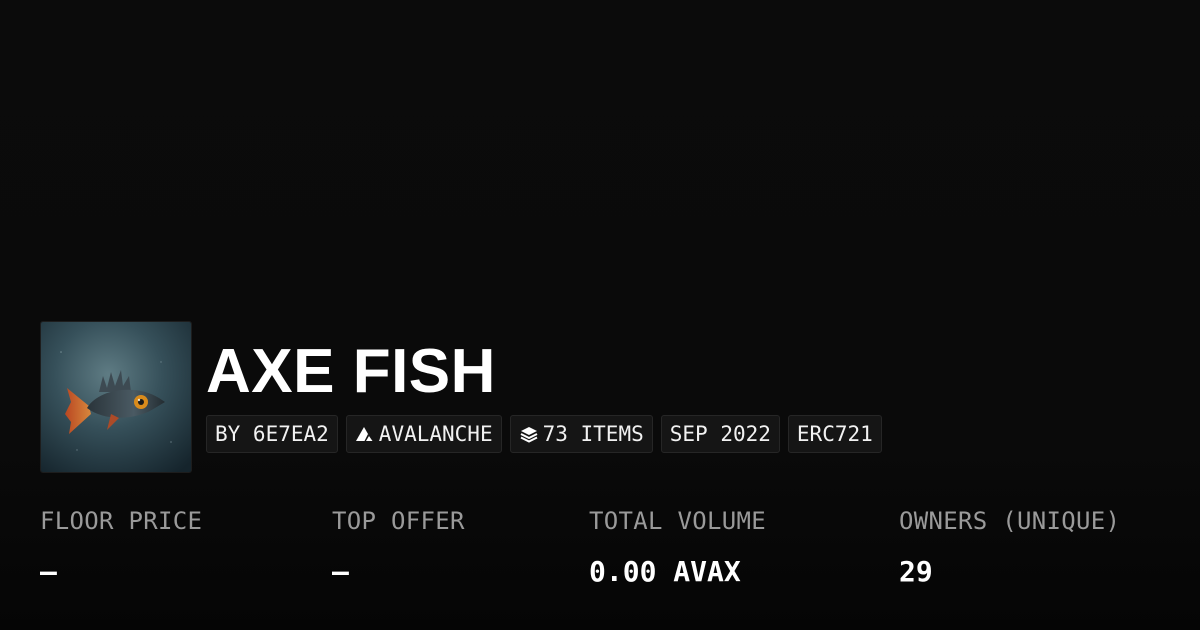 This screenshot has height=630, width=1200. Describe the element at coordinates (677, 547) in the screenshot. I see `stat-total-volume: TOTAL VOLUME 0.00 AVAX` at that location.